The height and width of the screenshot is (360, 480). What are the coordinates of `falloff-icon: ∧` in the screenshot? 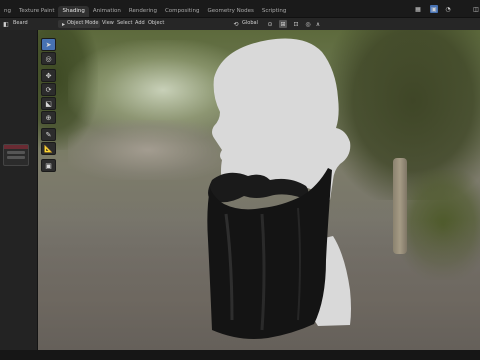 It's located at (318, 24).